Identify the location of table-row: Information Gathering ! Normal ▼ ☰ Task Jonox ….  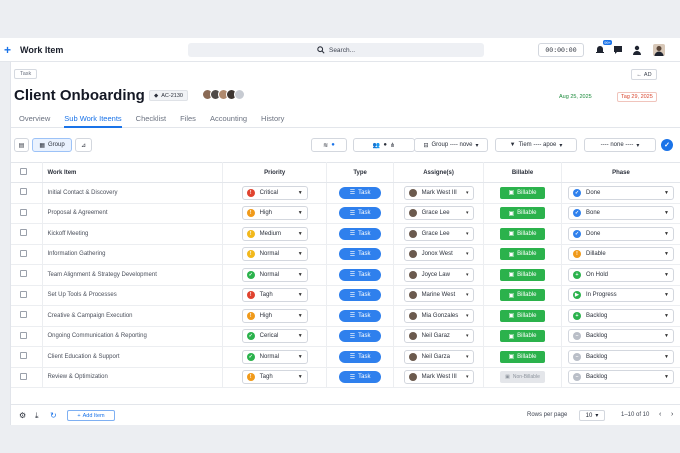
(345, 254).